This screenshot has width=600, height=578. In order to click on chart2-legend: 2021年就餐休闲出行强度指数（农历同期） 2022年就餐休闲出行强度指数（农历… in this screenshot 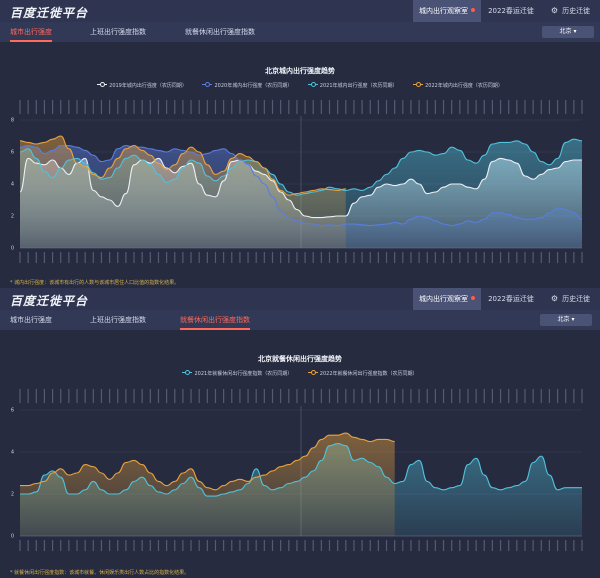, I will do `click(300, 373)`.